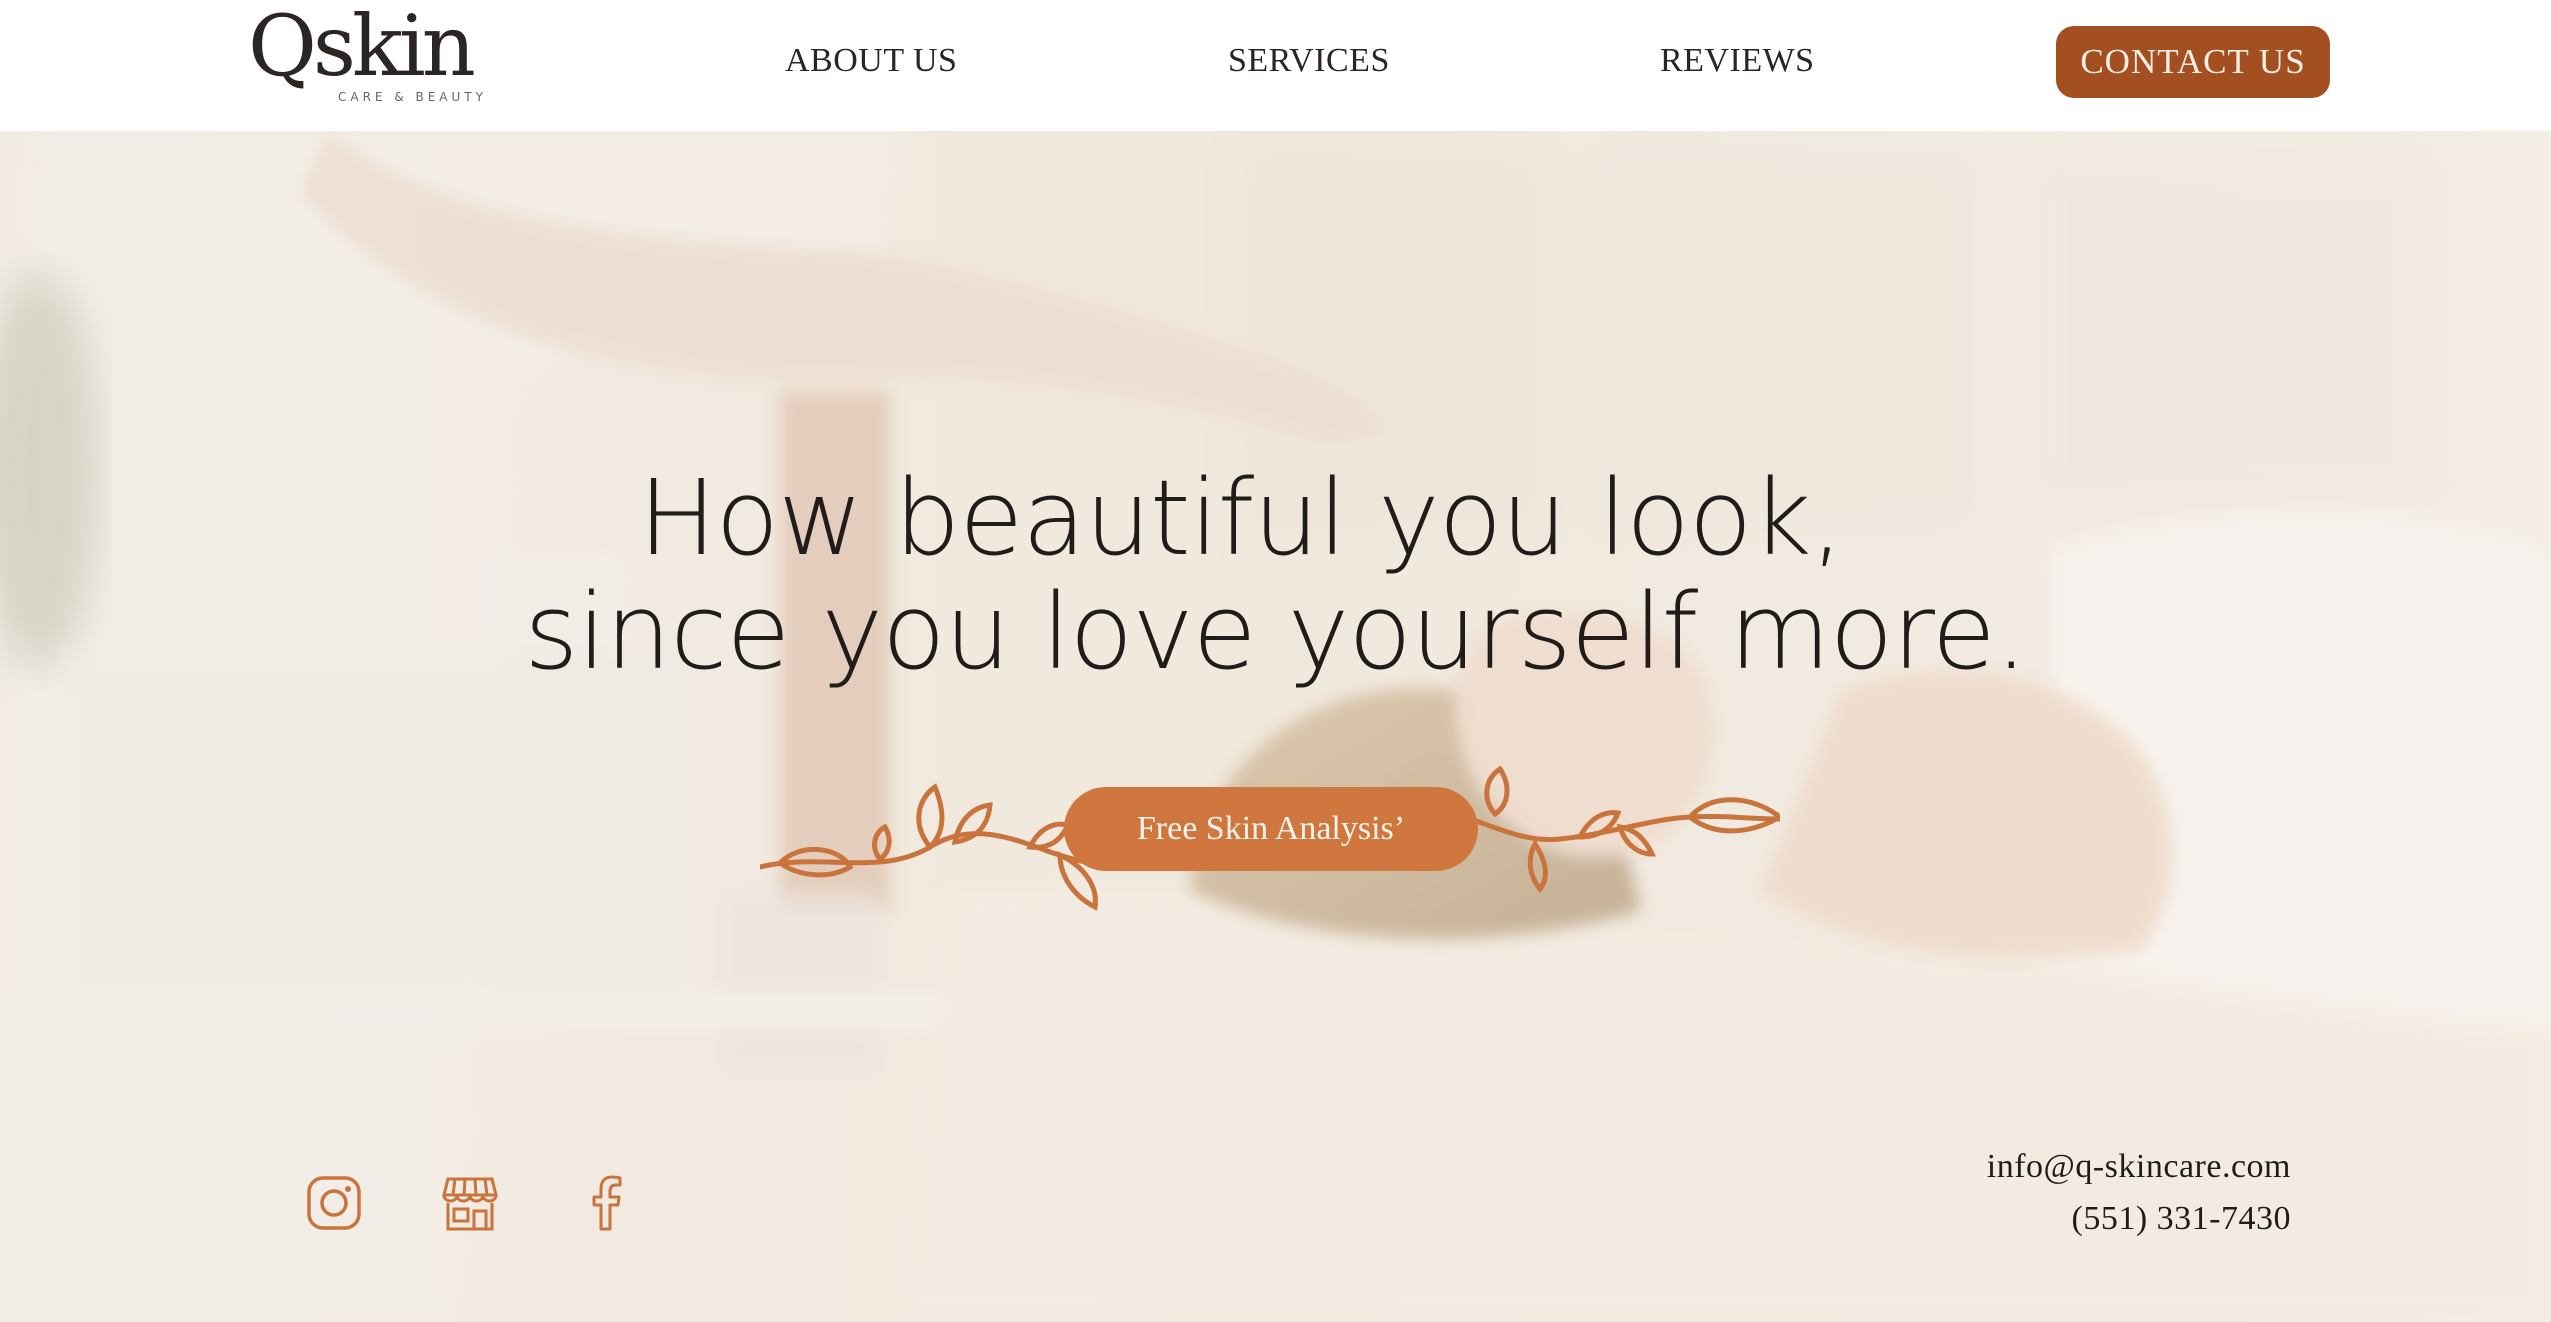 This screenshot has height=1322, width=2551. I want to click on headline-line-1: How beautiful you look,, so click(1240, 518).